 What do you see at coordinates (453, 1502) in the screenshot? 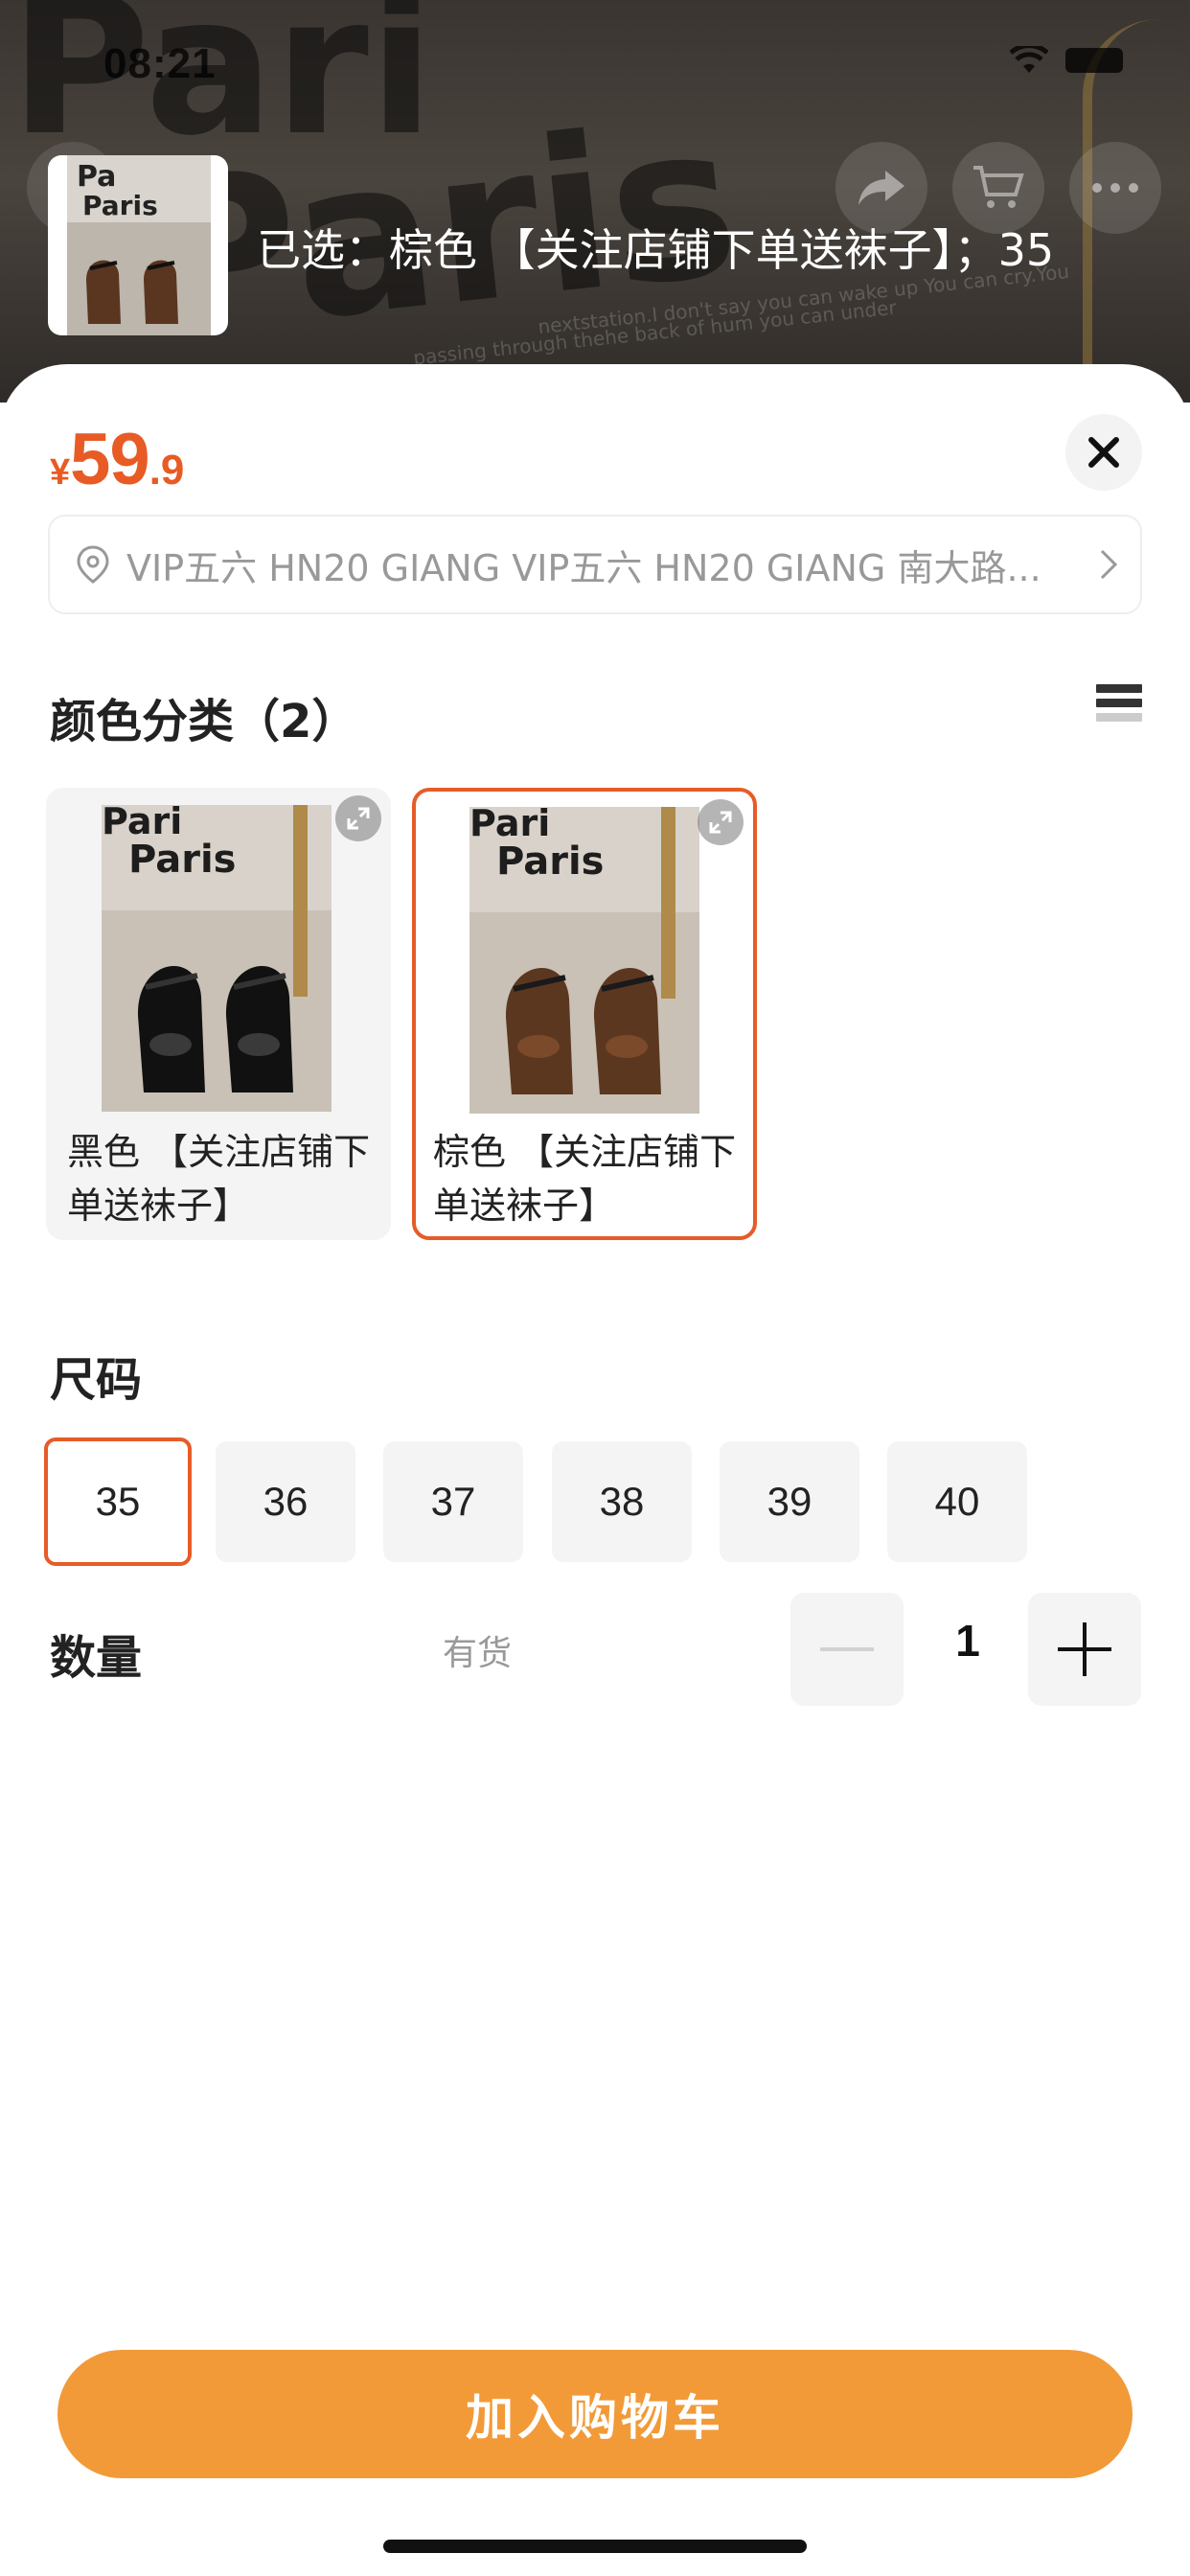
I see `size-option-37: 37` at bounding box center [453, 1502].